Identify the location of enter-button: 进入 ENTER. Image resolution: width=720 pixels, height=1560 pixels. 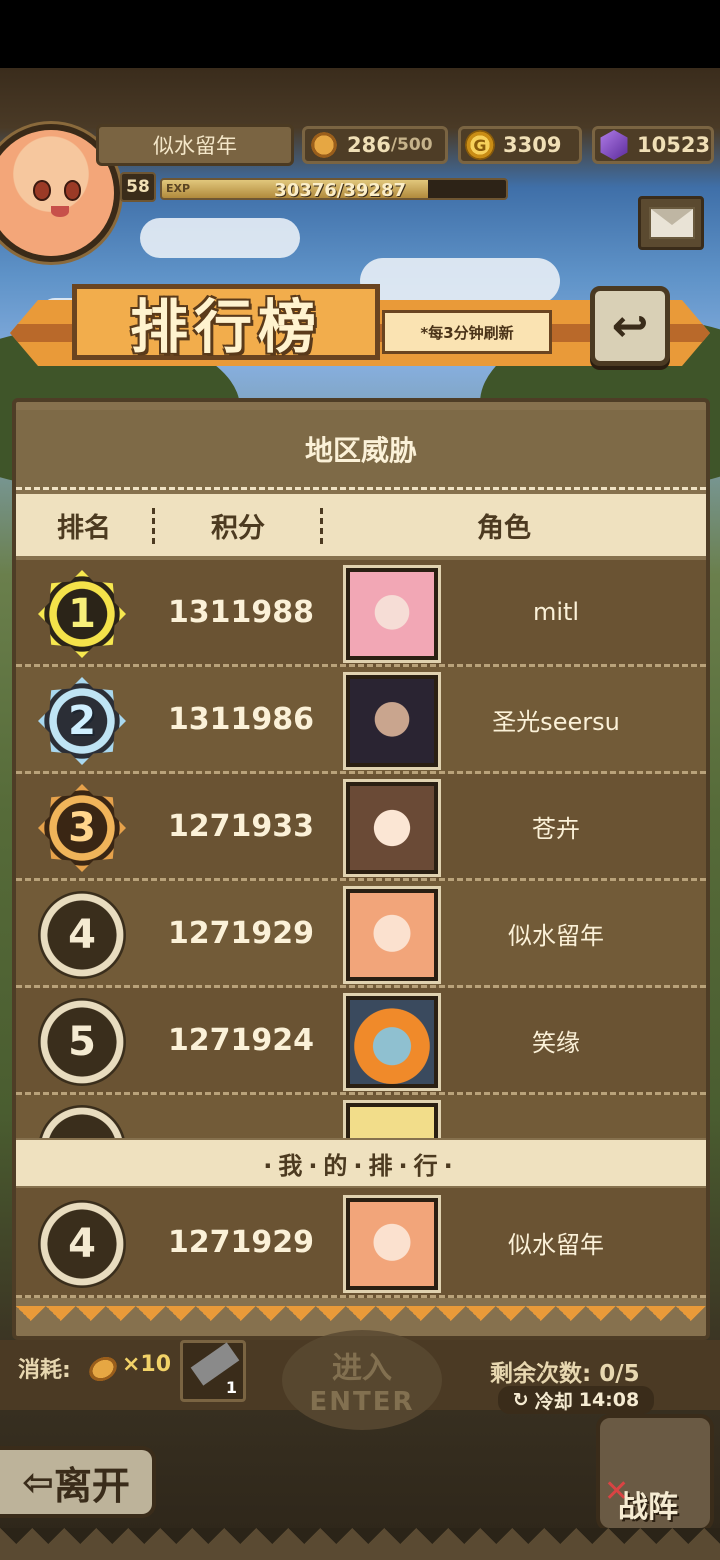
(362, 1380).